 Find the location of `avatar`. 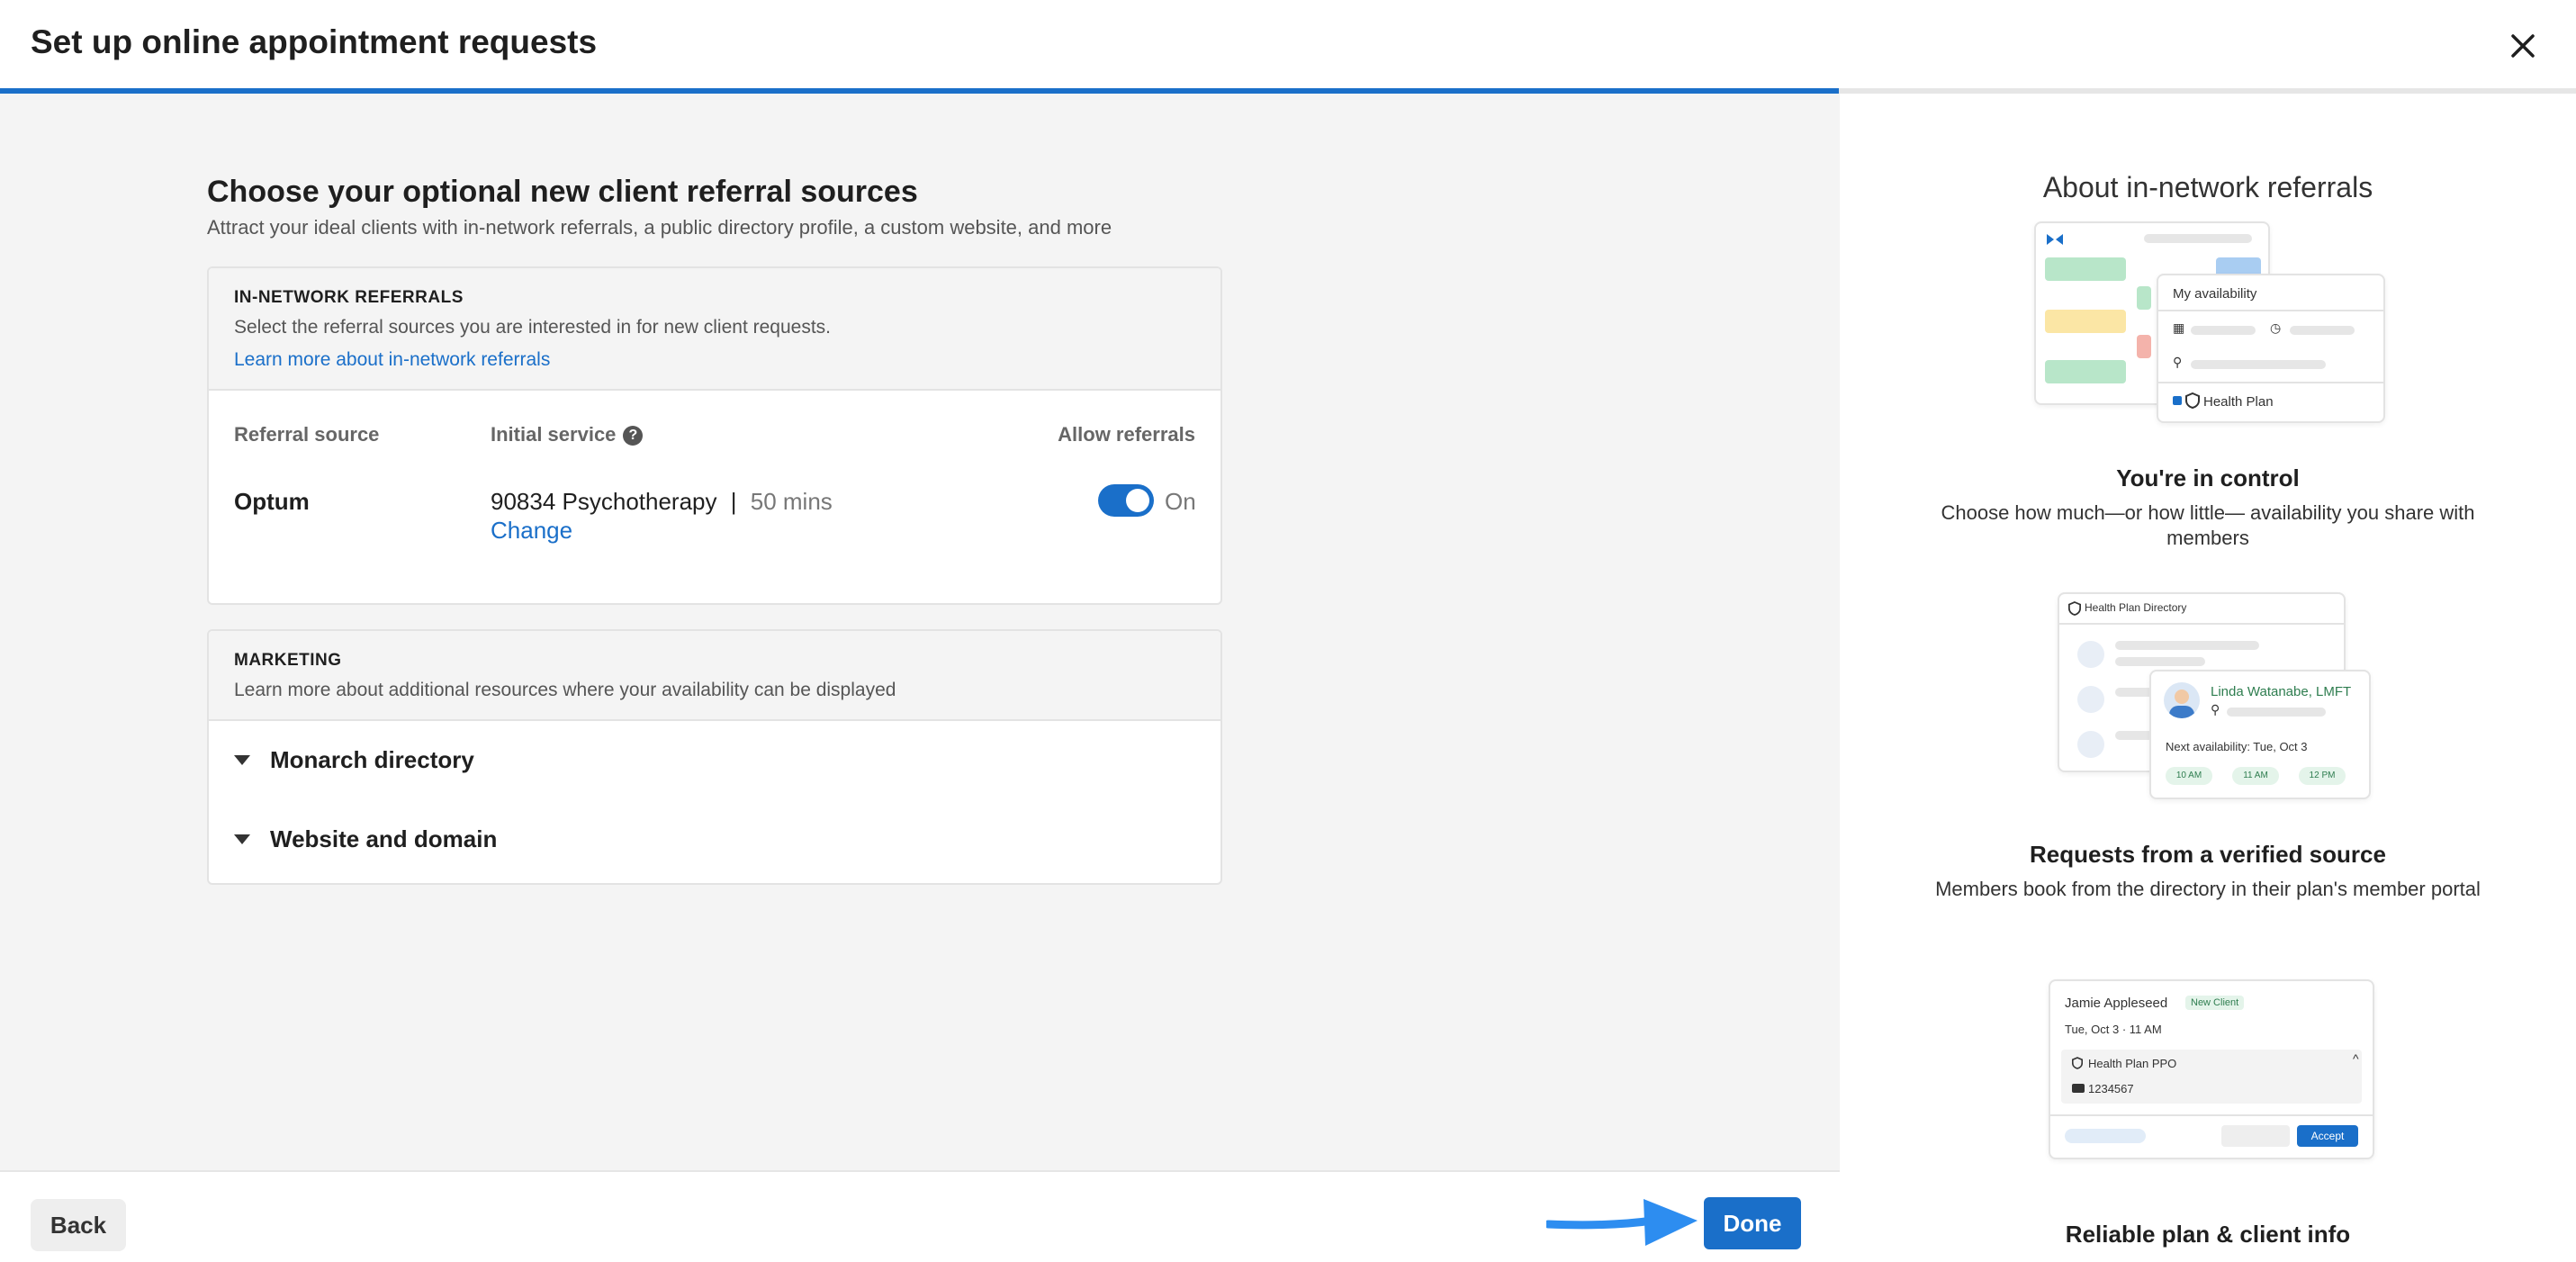

avatar is located at coordinates (2182, 700).